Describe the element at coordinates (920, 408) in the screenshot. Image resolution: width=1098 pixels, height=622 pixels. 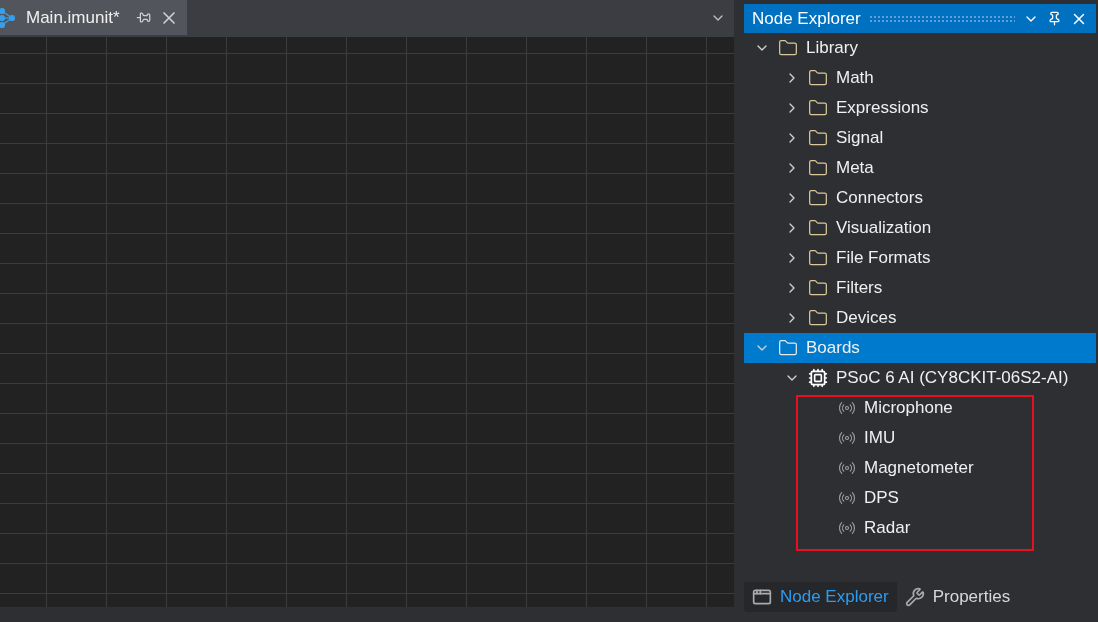
I see `tree-item: Microphone` at that location.